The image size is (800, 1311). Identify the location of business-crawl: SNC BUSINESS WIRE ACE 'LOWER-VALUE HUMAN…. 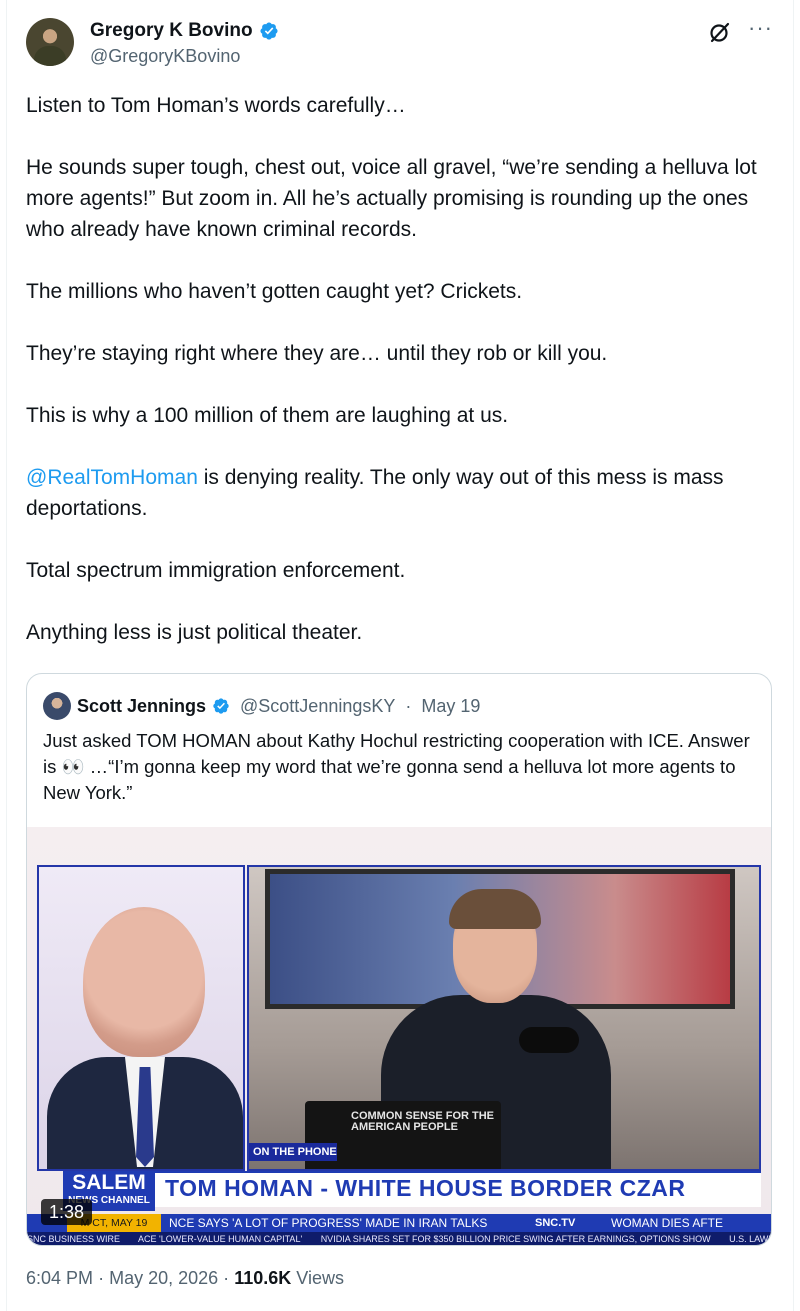
(399, 1238).